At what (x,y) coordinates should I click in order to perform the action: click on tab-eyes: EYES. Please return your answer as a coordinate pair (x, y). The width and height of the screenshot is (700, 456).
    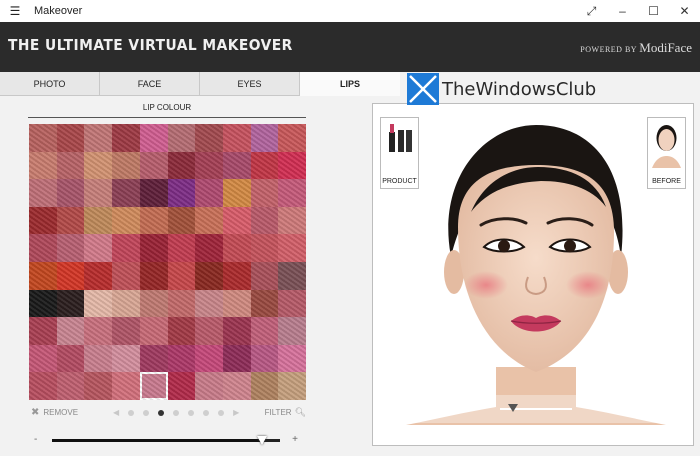
    Looking at the image, I should click on (250, 84).